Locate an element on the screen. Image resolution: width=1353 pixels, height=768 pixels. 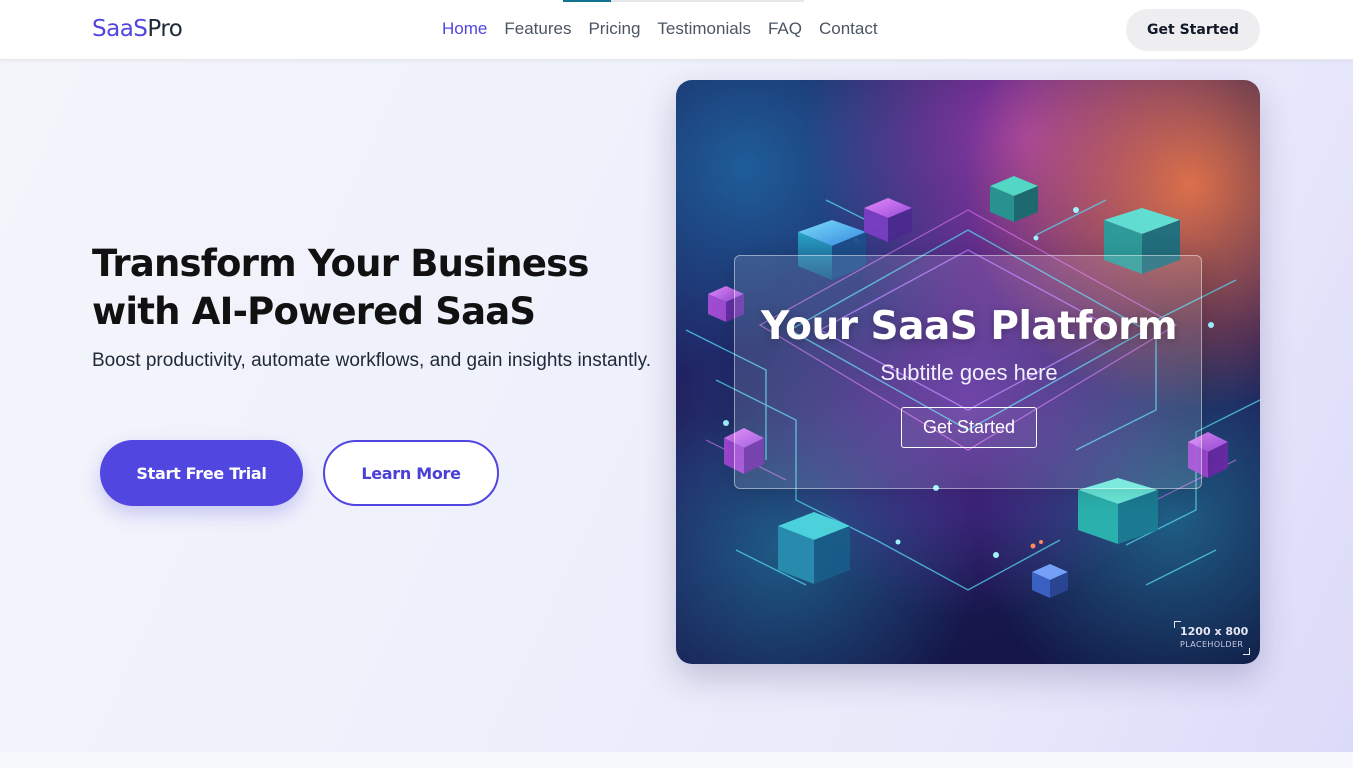
nav-link-faq: FAQ is located at coordinates (785, 29).